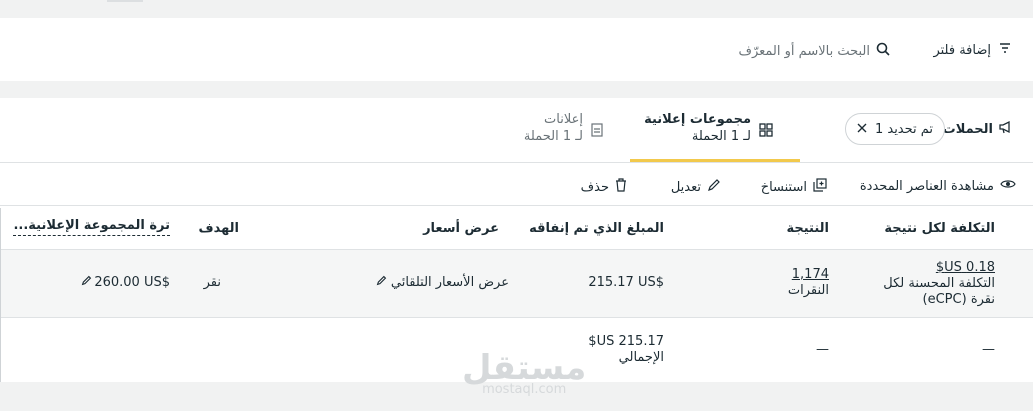 The height and width of the screenshot is (411, 1033). I want to click on duplicate-button: استنساخ, so click(794, 187).